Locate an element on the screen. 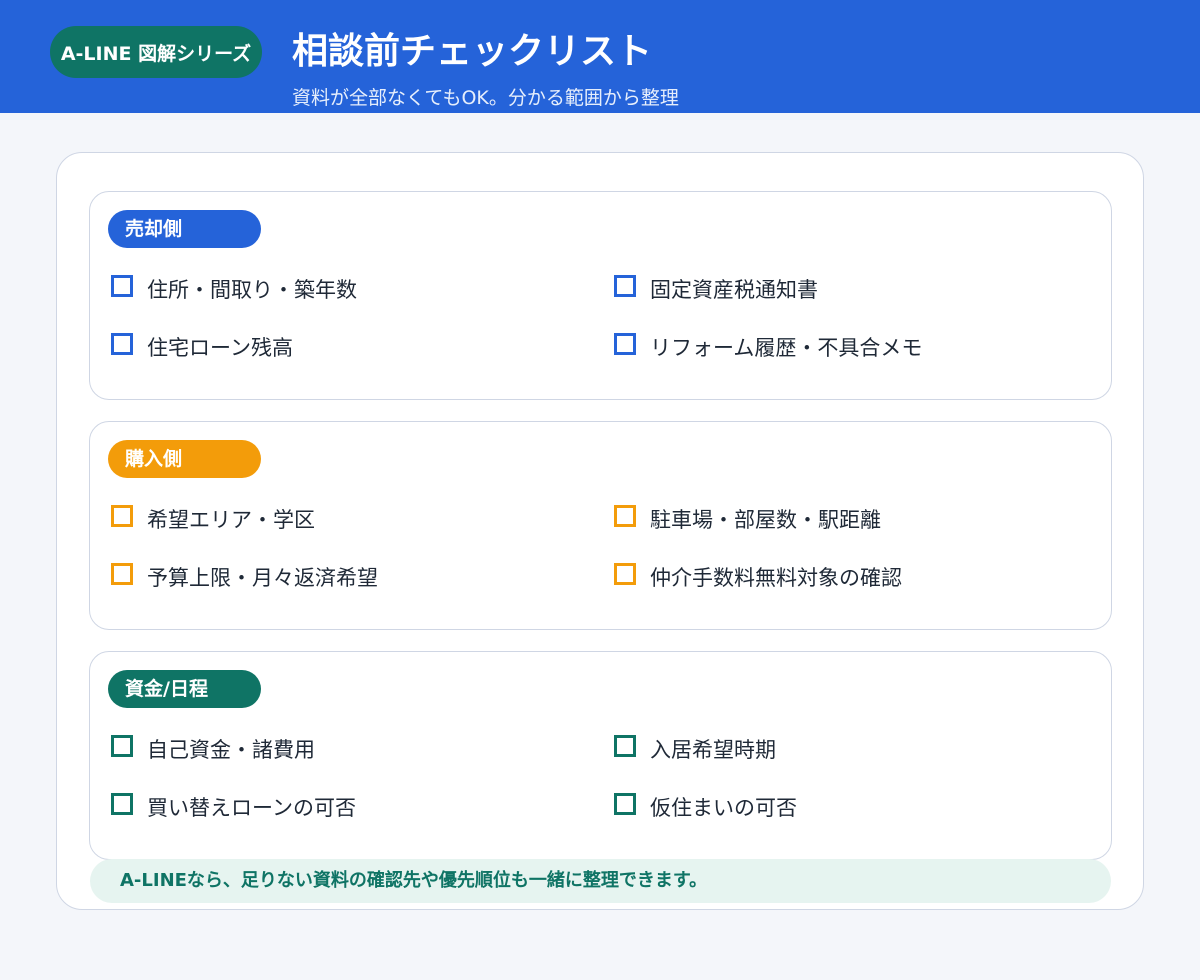 This screenshot has width=1200, height=980. checklist-item: 仲介手数料無料対象の確認 is located at coordinates (758, 577).